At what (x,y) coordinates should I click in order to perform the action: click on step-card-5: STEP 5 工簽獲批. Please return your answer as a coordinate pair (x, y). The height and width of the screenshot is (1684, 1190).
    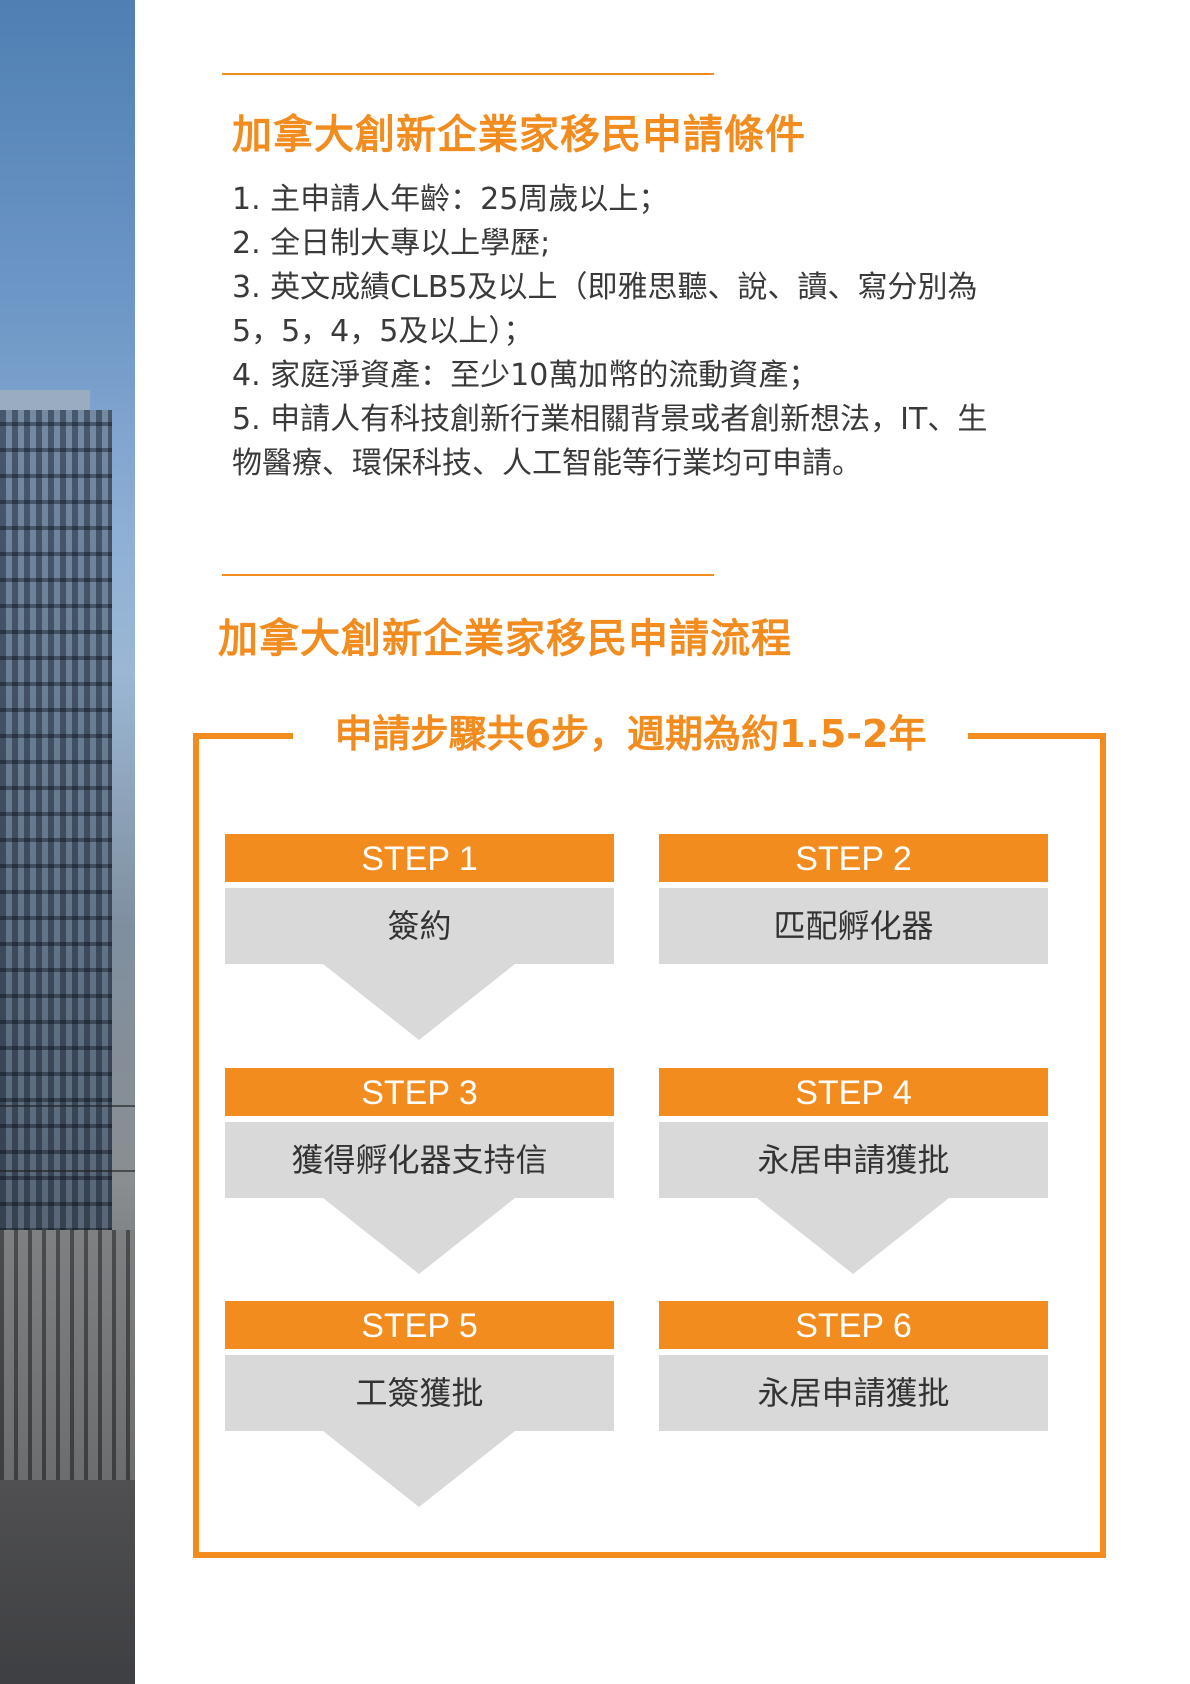
    Looking at the image, I should click on (419, 1366).